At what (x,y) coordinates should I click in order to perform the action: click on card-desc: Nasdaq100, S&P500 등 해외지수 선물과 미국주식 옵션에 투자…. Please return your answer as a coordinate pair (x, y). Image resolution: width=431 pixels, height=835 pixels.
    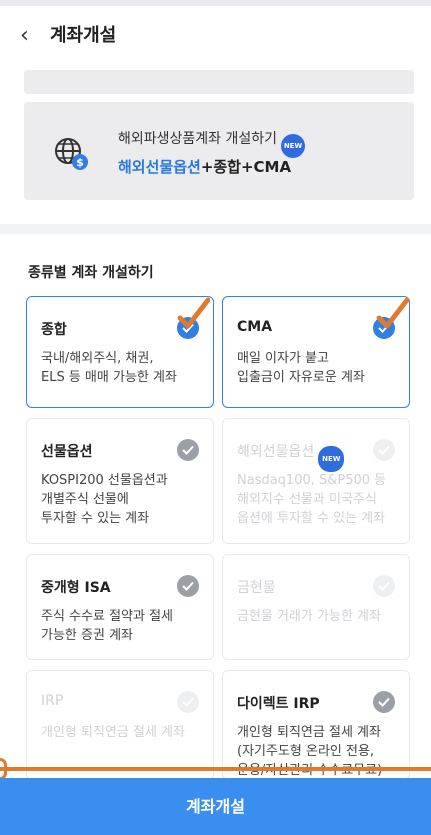
    Looking at the image, I should click on (312, 499).